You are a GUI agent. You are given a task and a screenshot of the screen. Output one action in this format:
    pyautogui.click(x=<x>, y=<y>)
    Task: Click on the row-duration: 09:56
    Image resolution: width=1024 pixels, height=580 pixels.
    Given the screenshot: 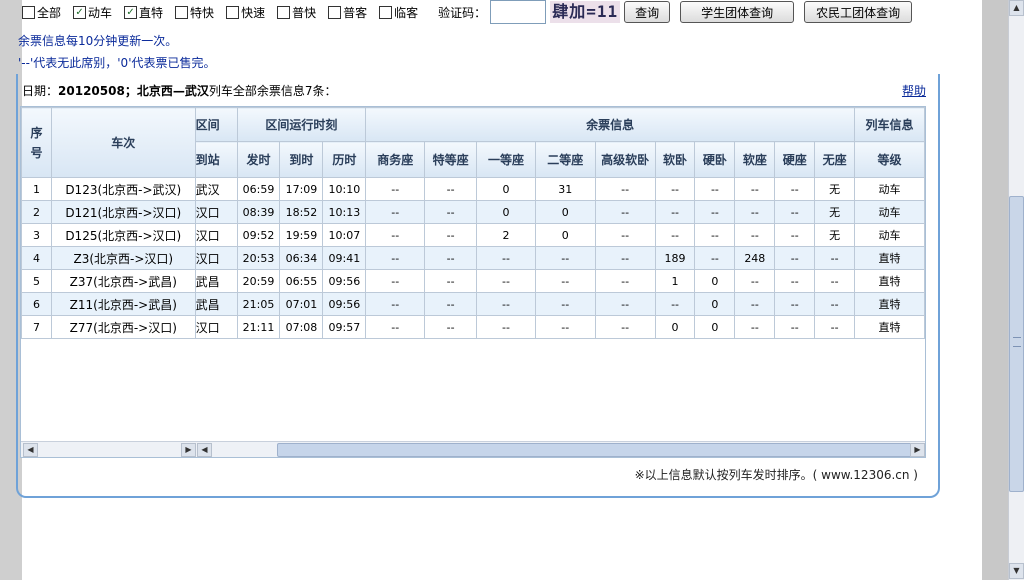 What is the action you would take?
    pyautogui.click(x=344, y=304)
    